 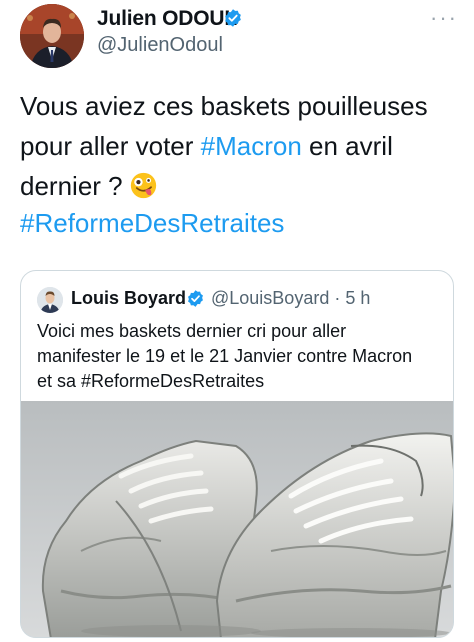 I want to click on quoted-verified-badge-icon, so click(x=195, y=298).